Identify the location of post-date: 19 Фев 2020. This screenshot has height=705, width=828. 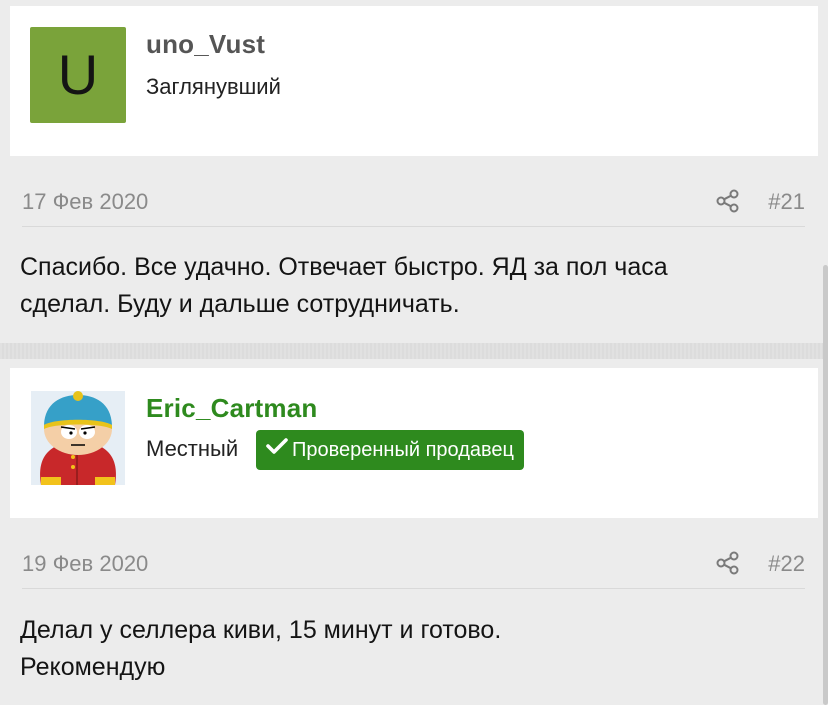
(85, 564).